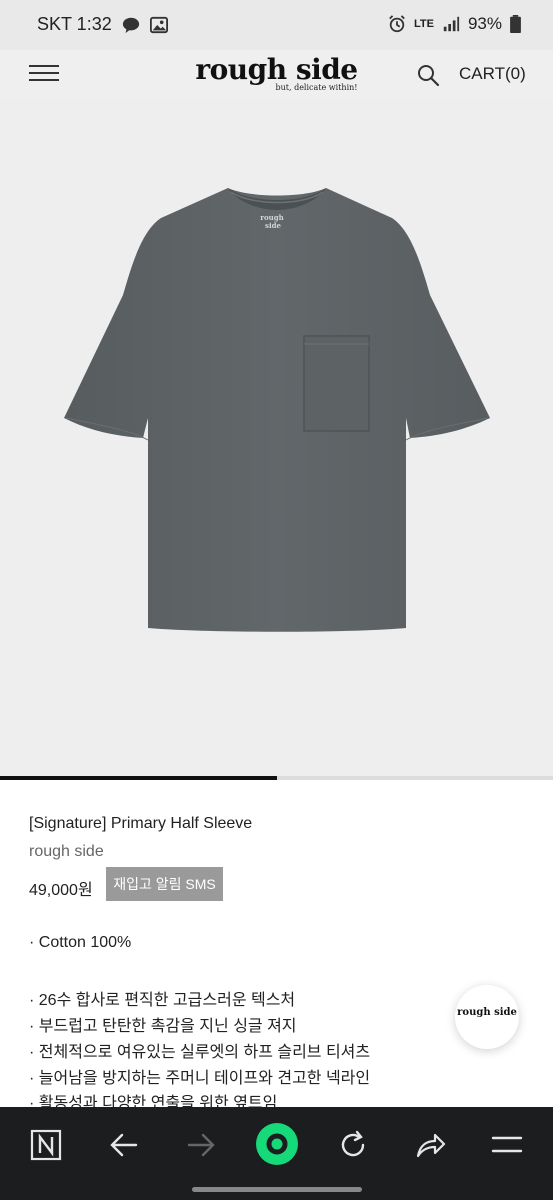 This screenshot has width=553, height=1200. What do you see at coordinates (487, 1012) in the screenshot?
I see `floating-logo-text: rough side` at bounding box center [487, 1012].